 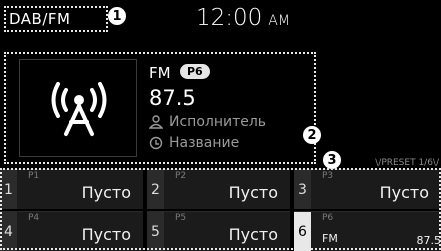 I want to click on broadcast-antenna-icon, so click(x=79, y=109).